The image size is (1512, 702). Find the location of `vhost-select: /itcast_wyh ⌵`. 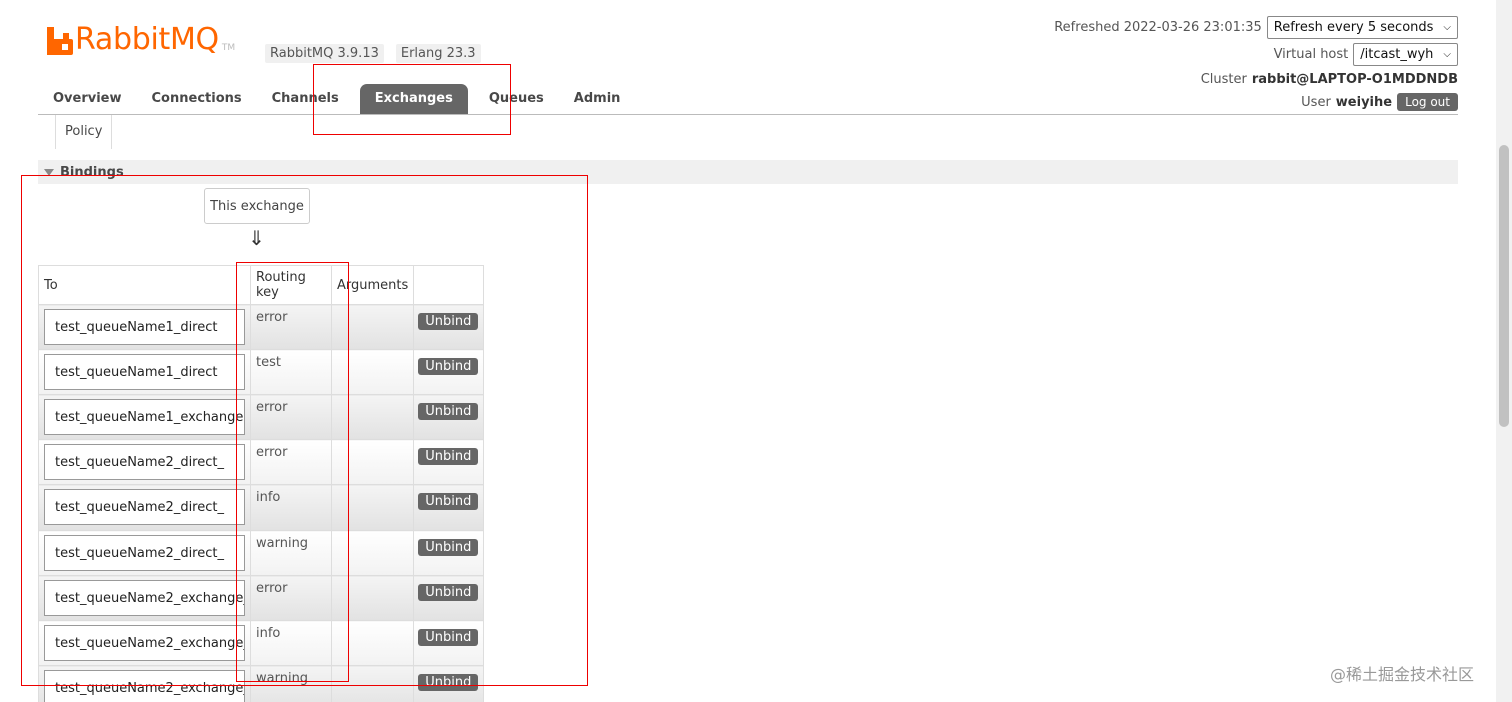

vhost-select: /itcast_wyh ⌵ is located at coordinates (1405, 54).